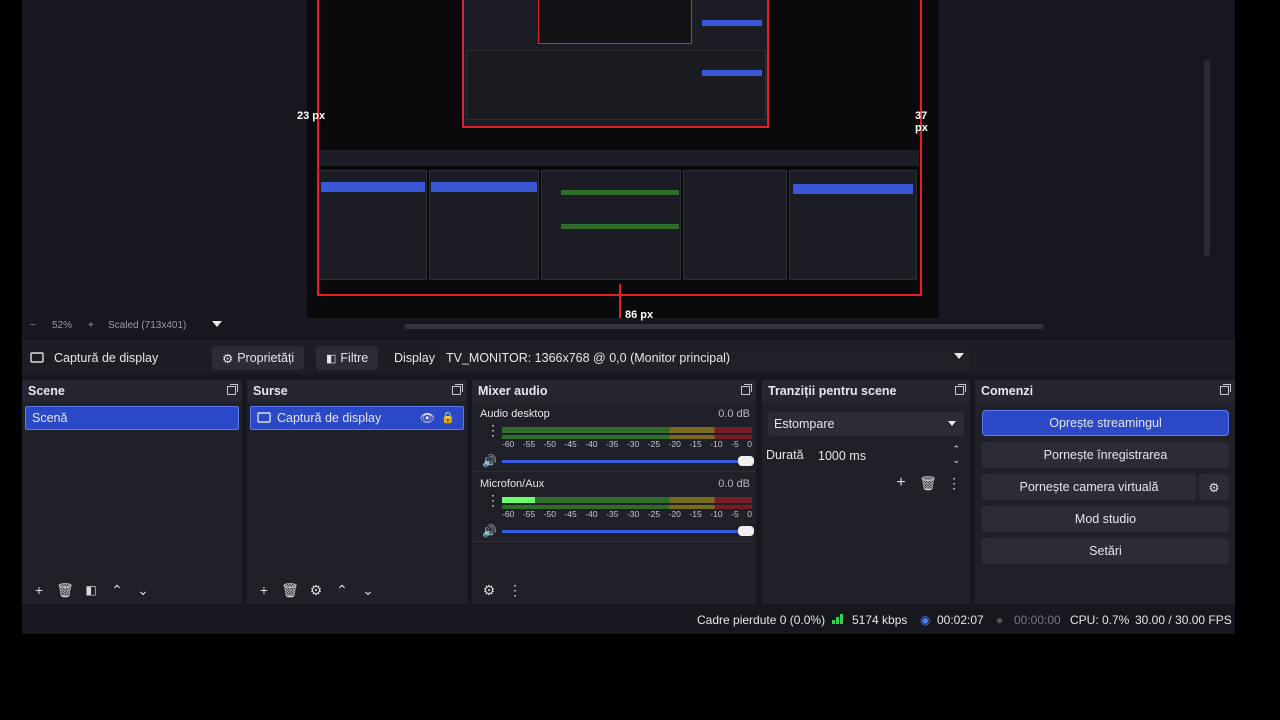 This screenshot has height=720, width=1280. Describe the element at coordinates (347, 358) in the screenshot. I see `filters-button: ◧ Filtre` at that location.